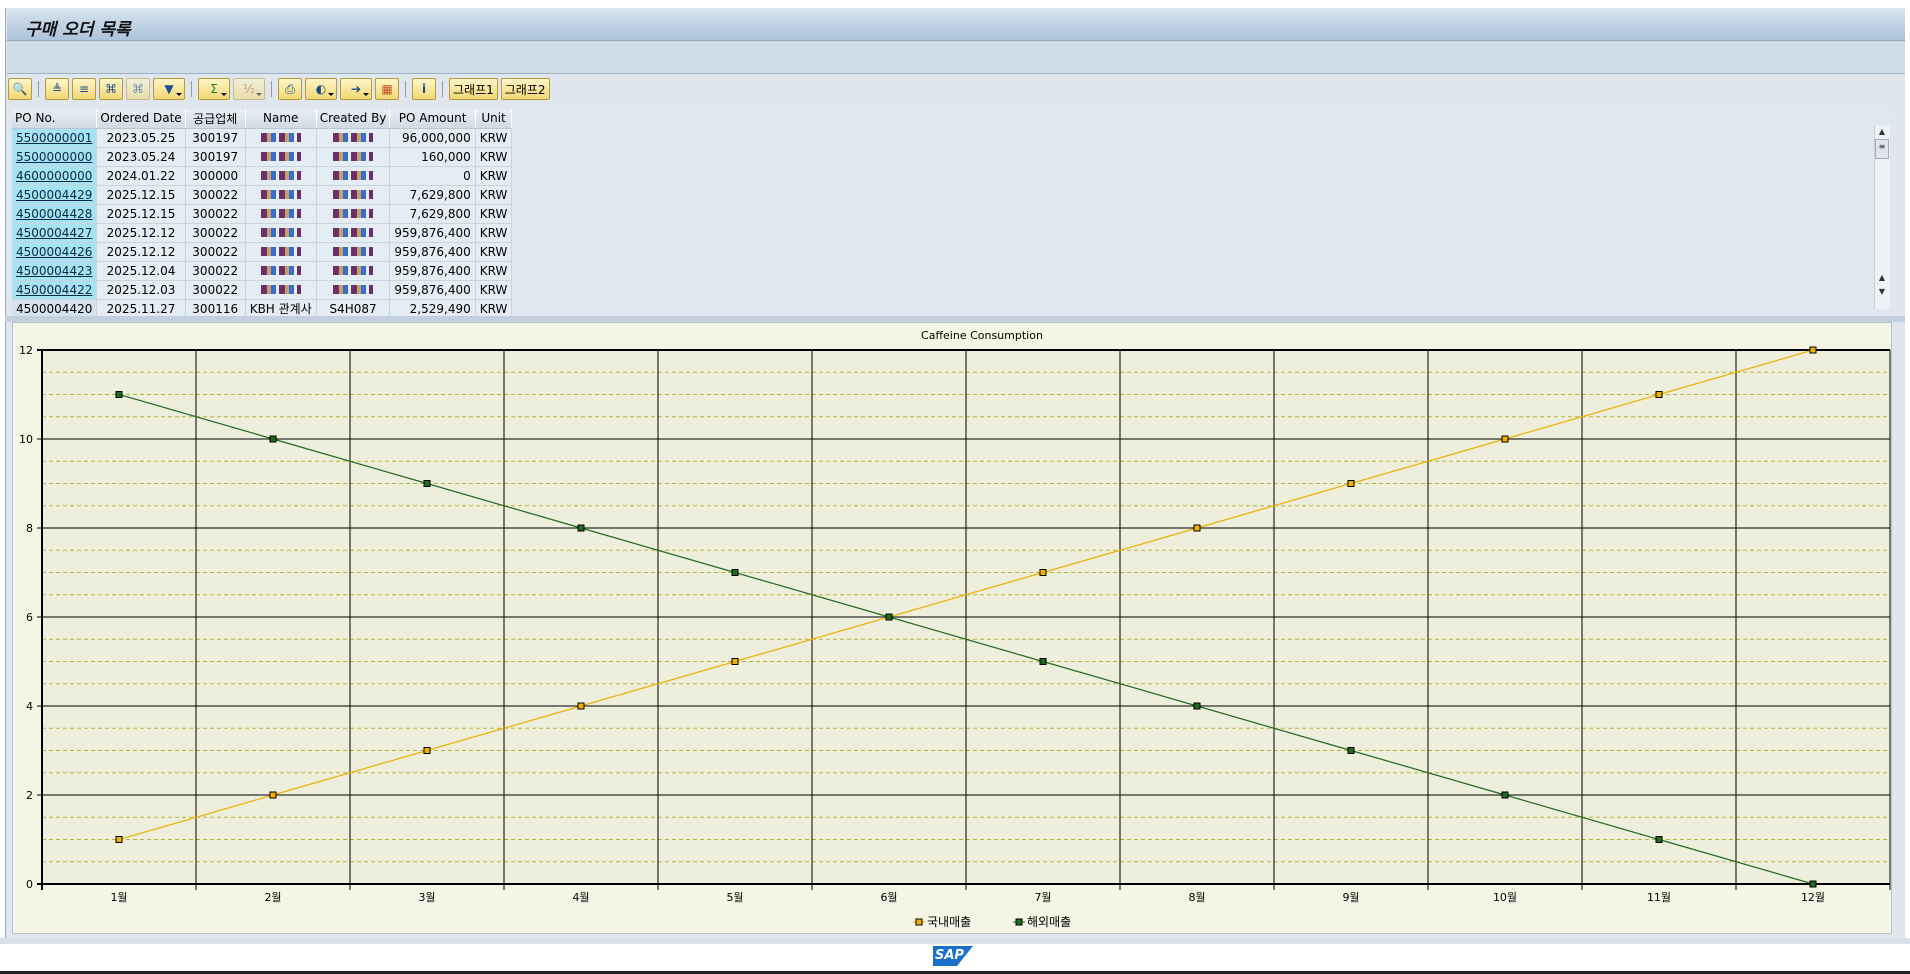  Describe the element at coordinates (432, 157) in the screenshot. I see `po-amount: 160,000` at that location.